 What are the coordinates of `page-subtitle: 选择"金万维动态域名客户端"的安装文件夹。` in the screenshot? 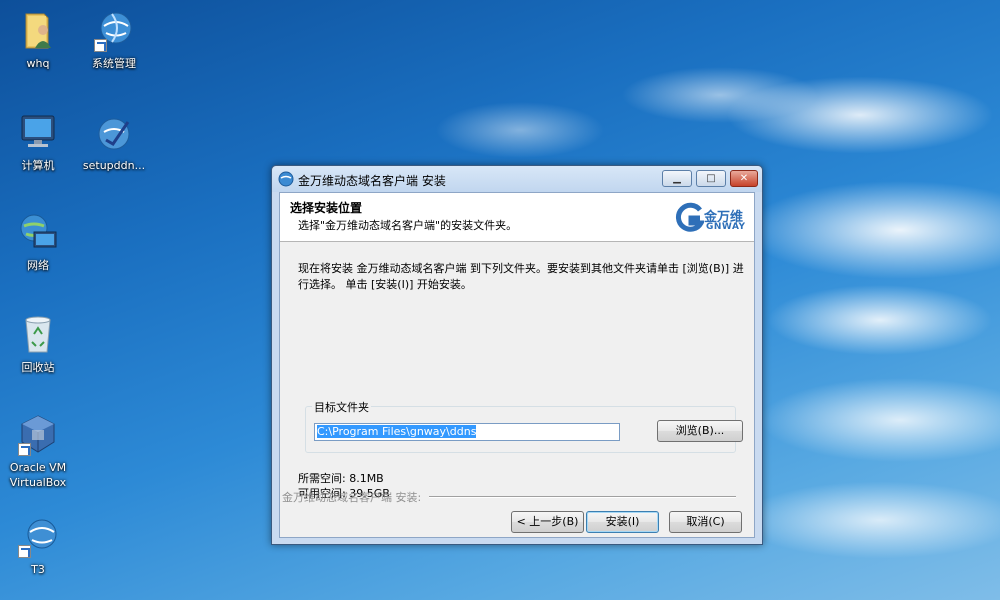 It's located at (408, 225).